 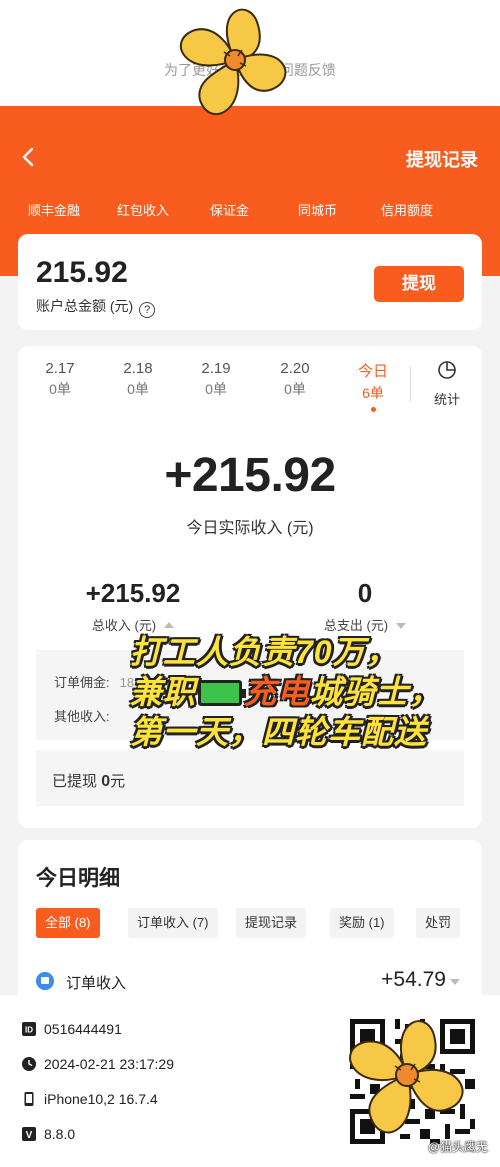 I want to click on withdrawn-amount: 0, so click(x=106, y=781).